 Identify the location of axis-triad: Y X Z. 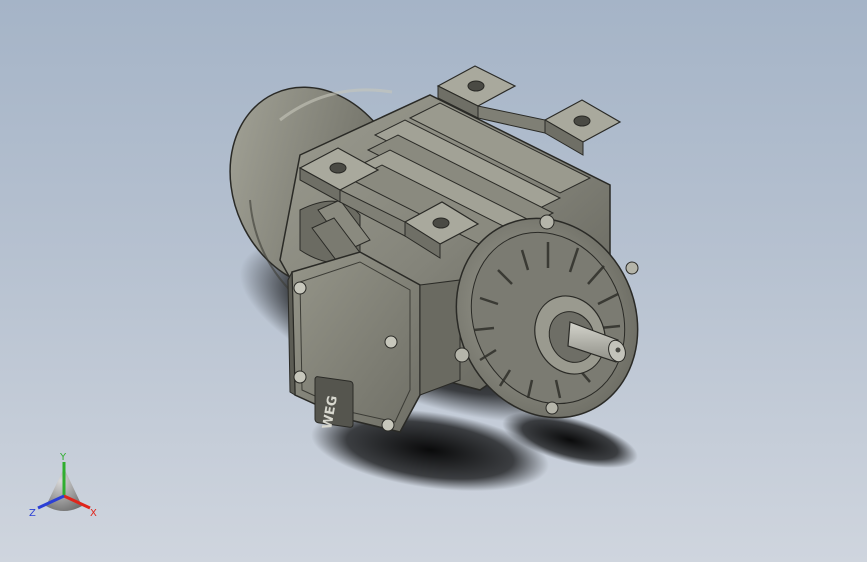
(63, 485).